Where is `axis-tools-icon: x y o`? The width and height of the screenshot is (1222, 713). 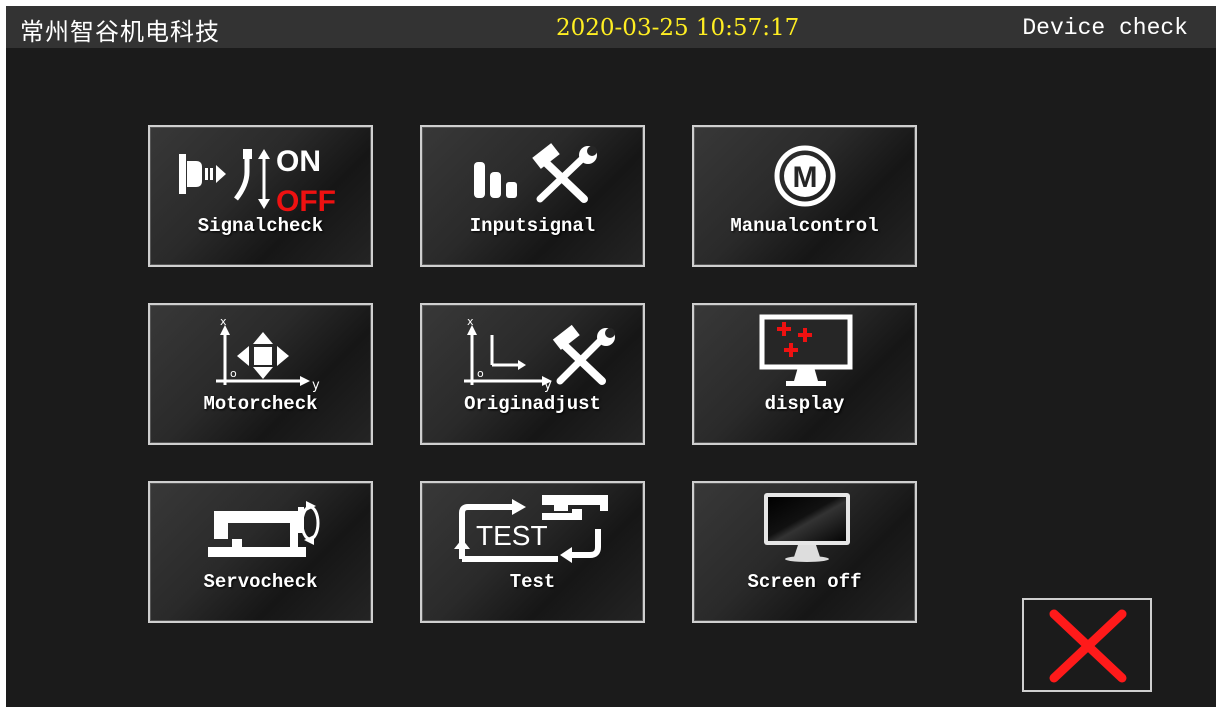 axis-tools-icon: x y o is located at coordinates (539, 354).